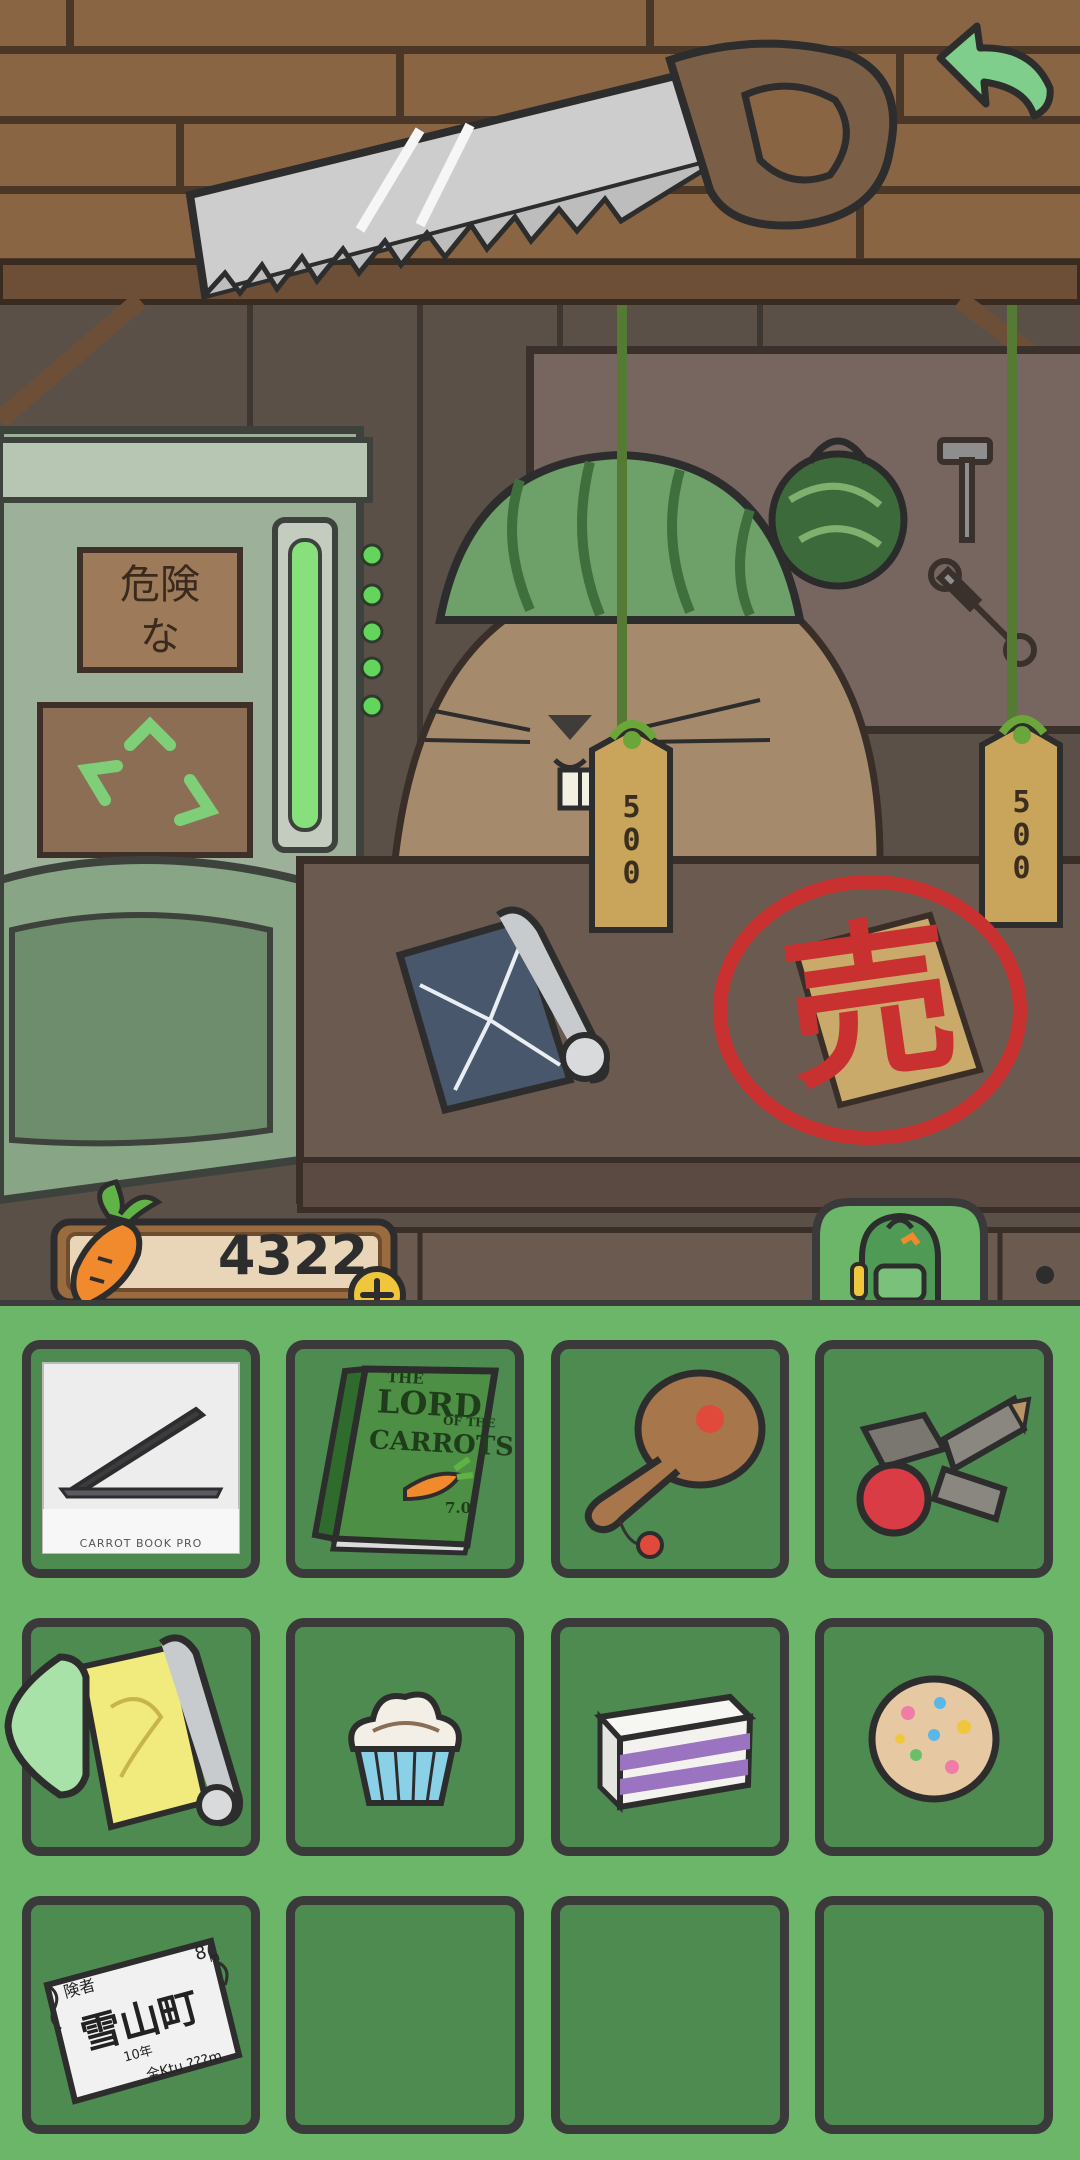 Image resolution: width=1080 pixels, height=2160 pixels. I want to click on inventory-slot-cake-slice, so click(670, 1737).